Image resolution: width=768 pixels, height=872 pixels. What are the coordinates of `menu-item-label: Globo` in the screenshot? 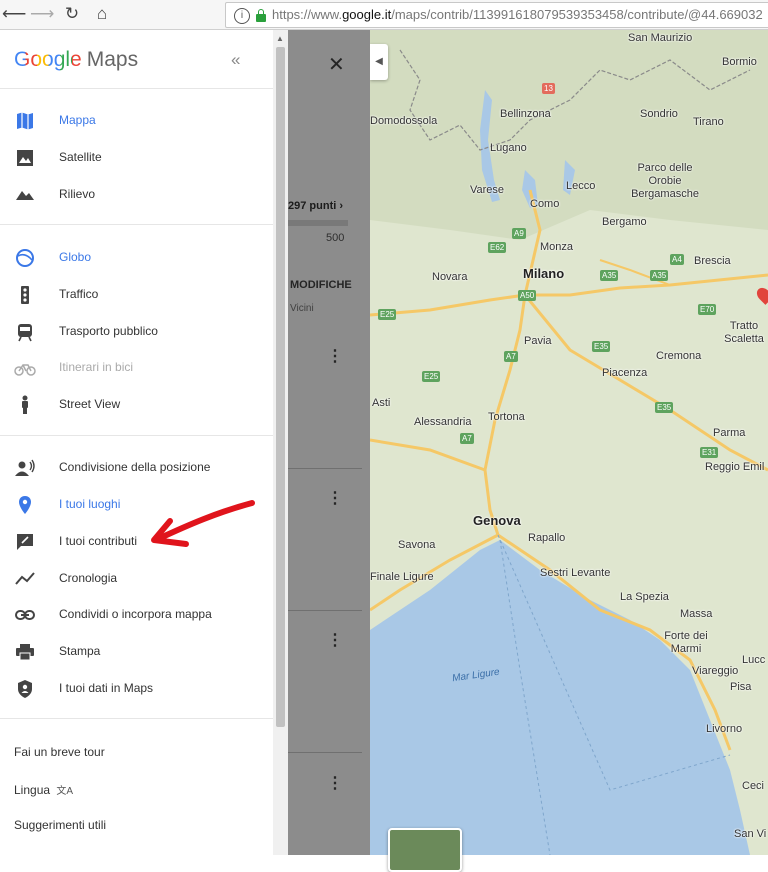 It's located at (75, 257).